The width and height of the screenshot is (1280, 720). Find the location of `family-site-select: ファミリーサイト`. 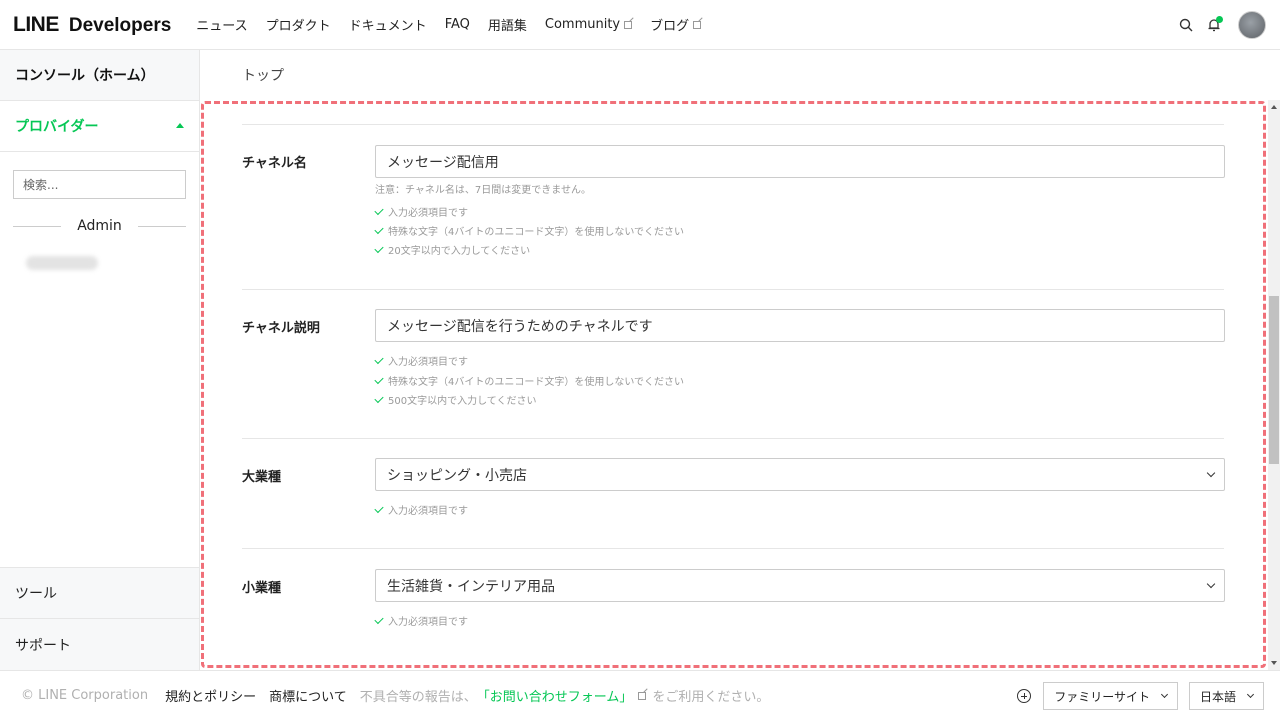

family-site-select: ファミリーサイト is located at coordinates (1110, 696).